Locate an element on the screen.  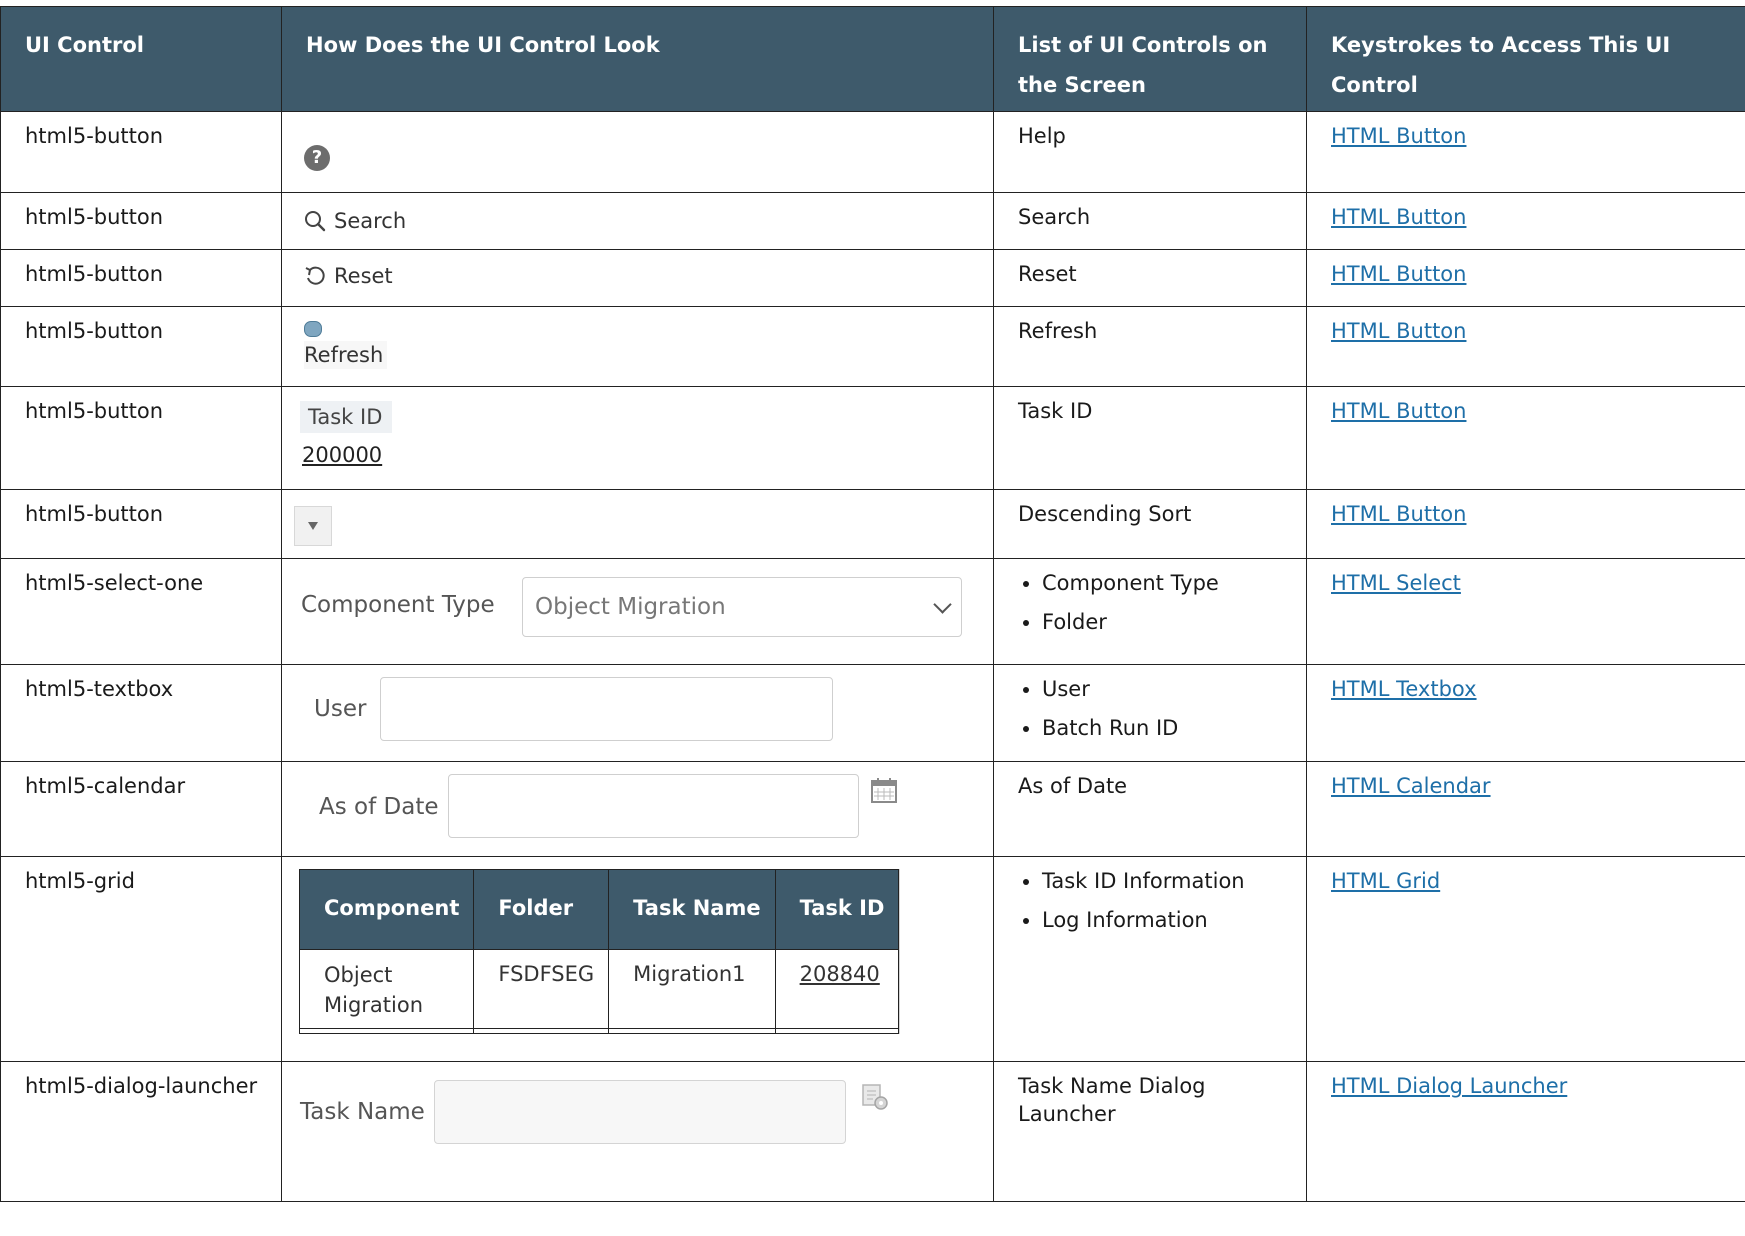
table-row: html5-button Descending Sort HTML Button is located at coordinates (872, 524).